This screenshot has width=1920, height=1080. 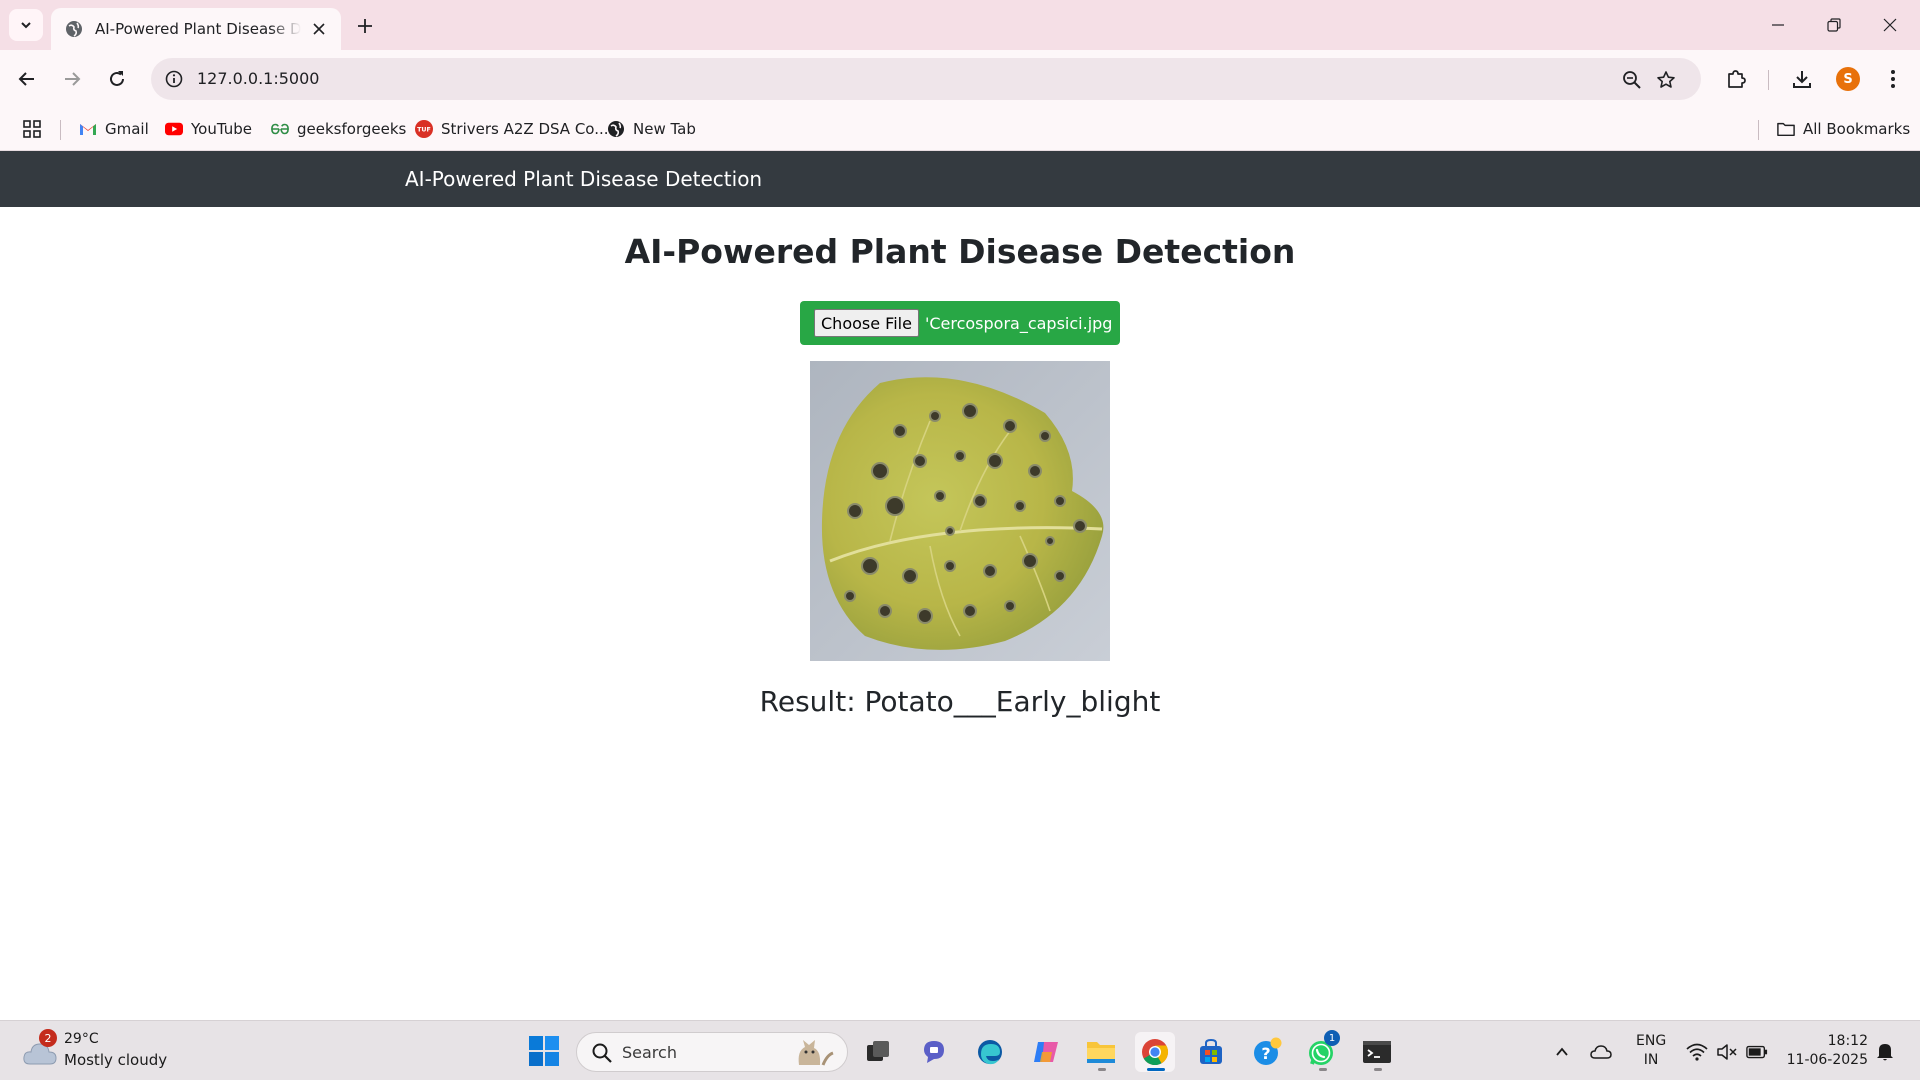 What do you see at coordinates (127, 129) in the screenshot?
I see `bookmark-label: Gmail` at bounding box center [127, 129].